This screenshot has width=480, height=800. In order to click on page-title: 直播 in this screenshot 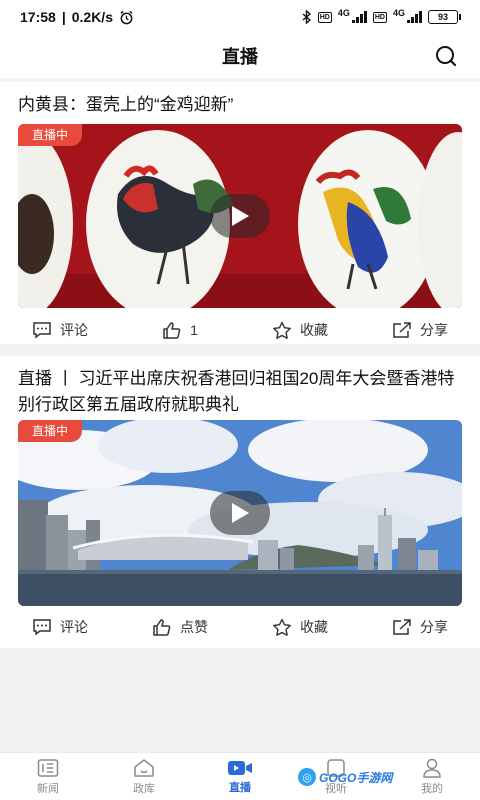, I will do `click(240, 57)`.